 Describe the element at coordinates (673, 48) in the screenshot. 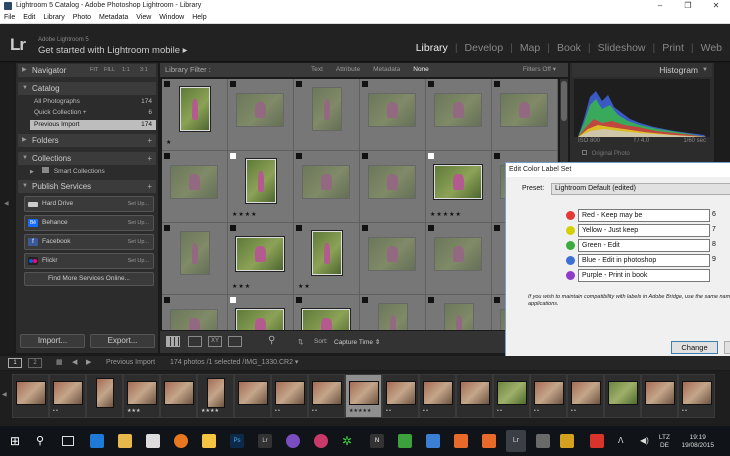

I see `module-print: Print` at that location.